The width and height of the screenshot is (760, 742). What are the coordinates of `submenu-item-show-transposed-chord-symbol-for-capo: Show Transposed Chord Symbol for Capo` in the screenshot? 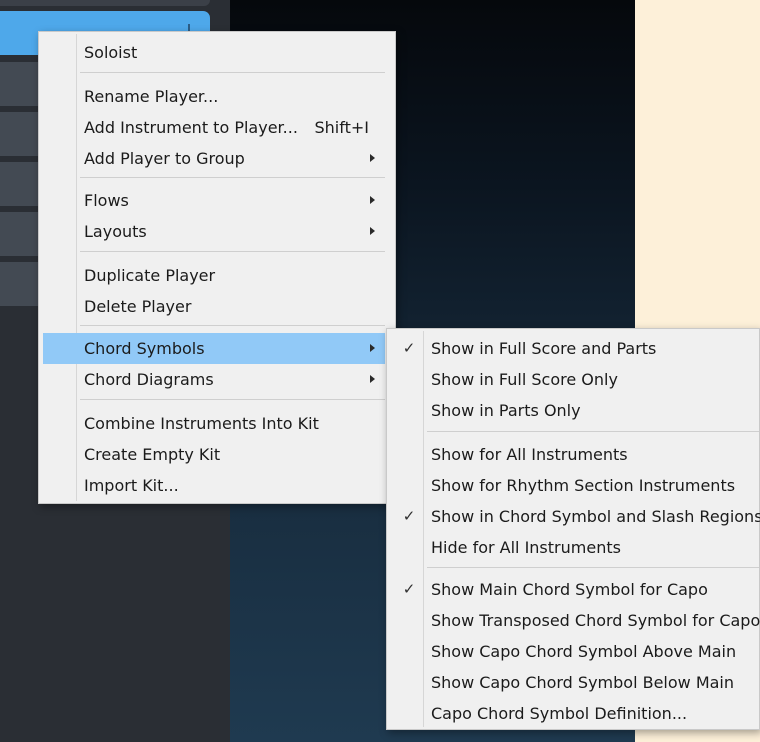 It's located at (575, 620).